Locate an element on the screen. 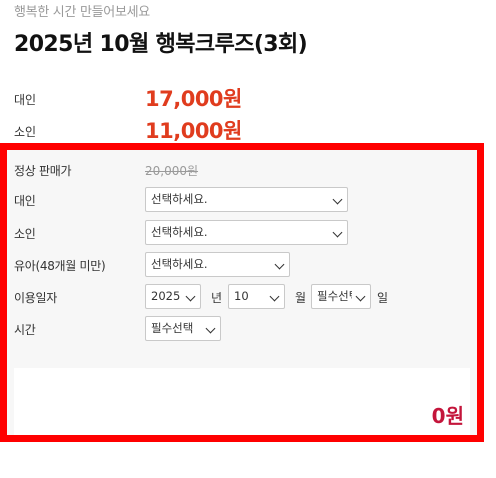 The width and height of the screenshot is (496, 478). date-row: 이용일자 2025 년 10 월 필수선택 일 is located at coordinates (244, 297).